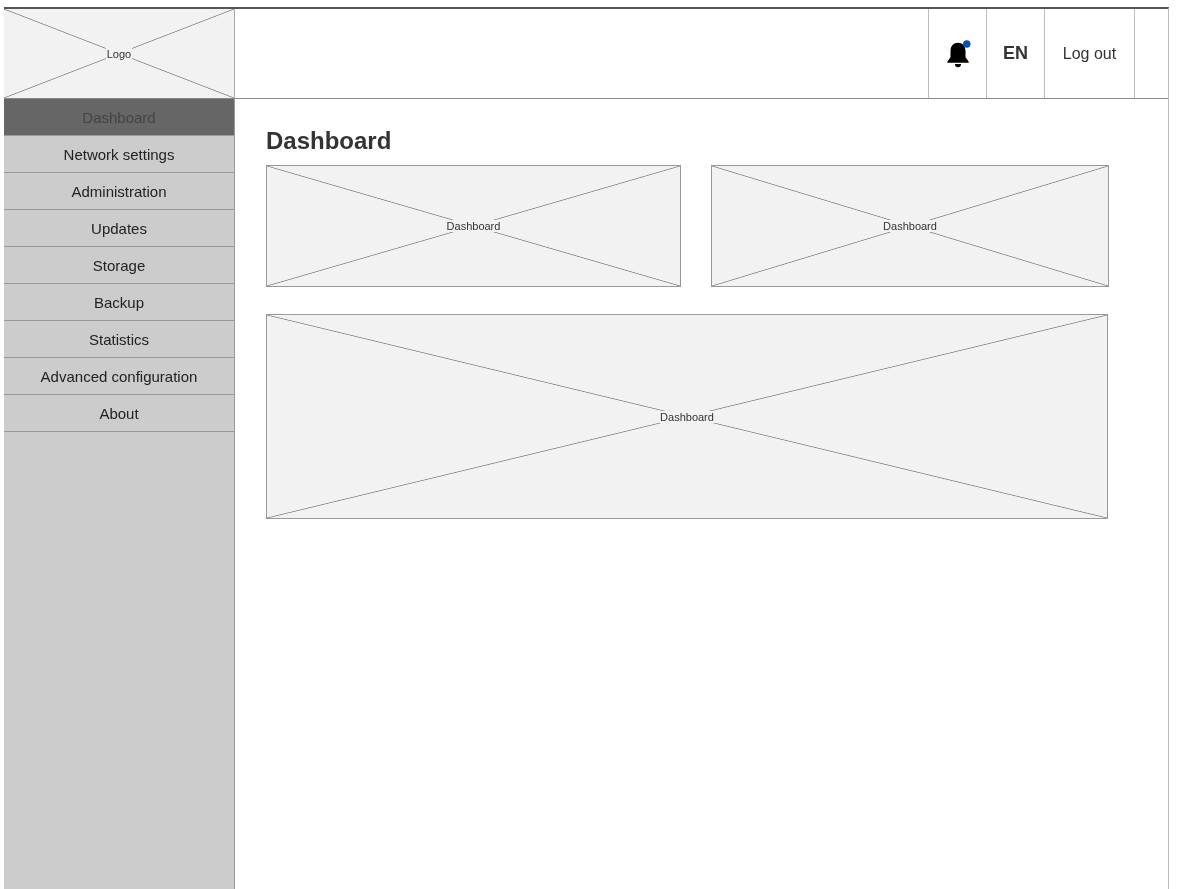  What do you see at coordinates (119, 53) in the screenshot?
I see `logo-label: Logo` at bounding box center [119, 53].